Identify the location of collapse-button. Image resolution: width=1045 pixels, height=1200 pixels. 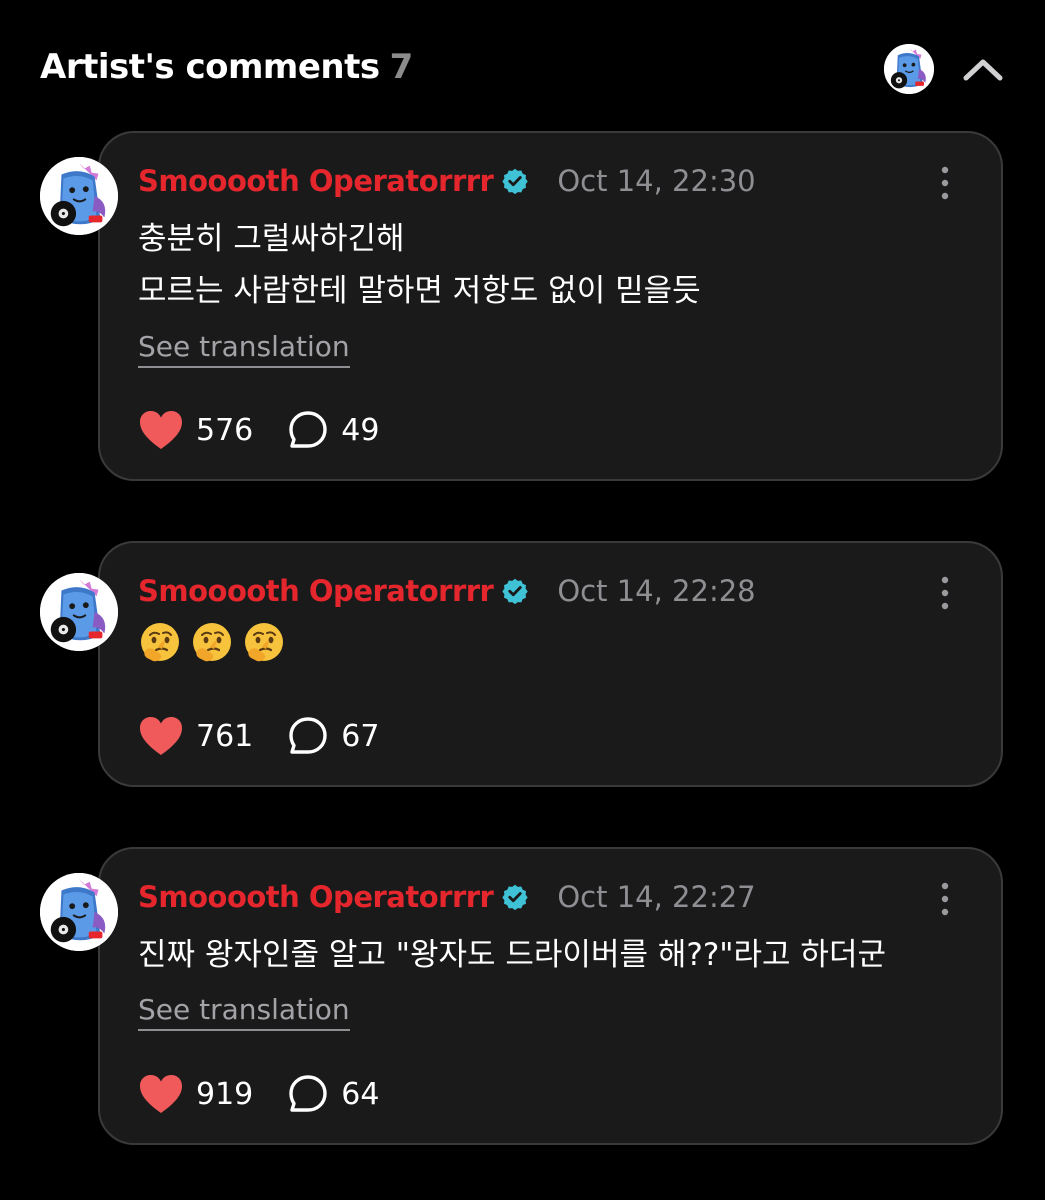
(983, 70).